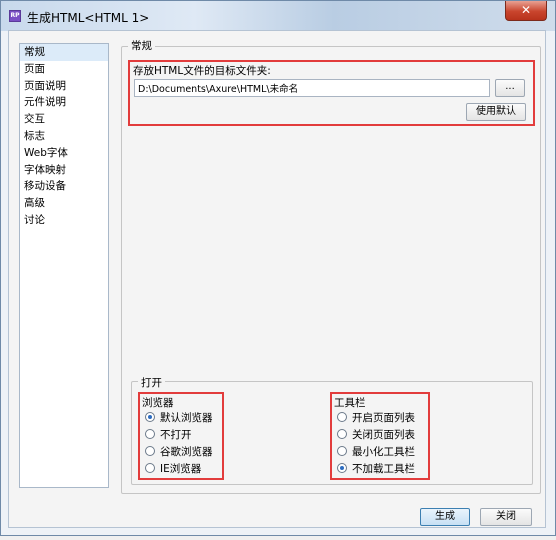 This screenshot has height=540, width=556. I want to click on browser-option-none: 不打开, so click(168, 435).